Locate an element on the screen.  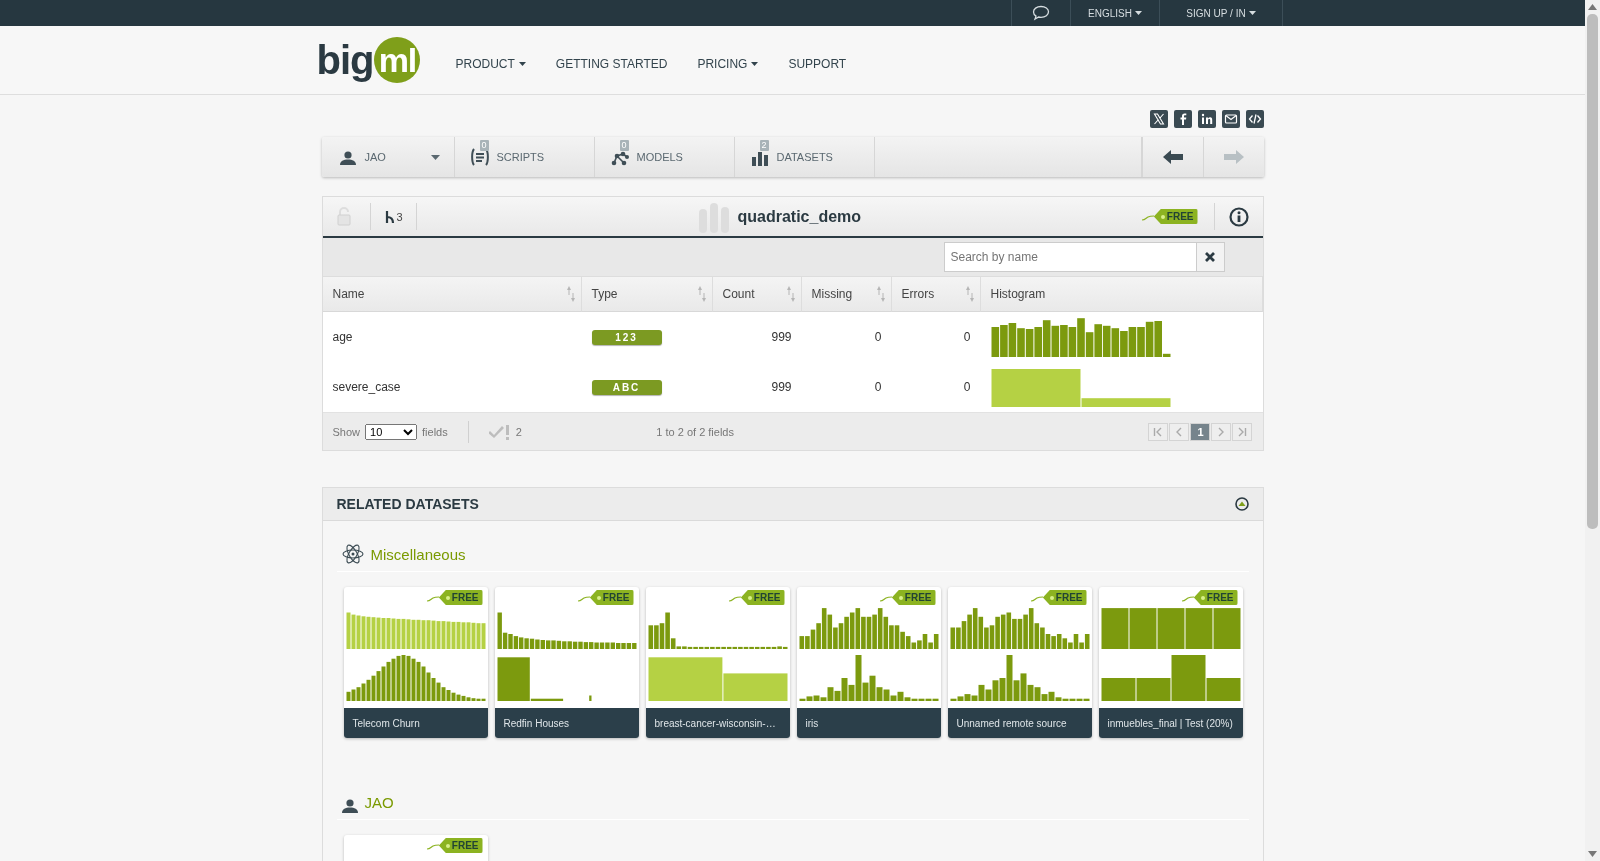
toolbar-tab: 0 MODELS is located at coordinates (664, 157).